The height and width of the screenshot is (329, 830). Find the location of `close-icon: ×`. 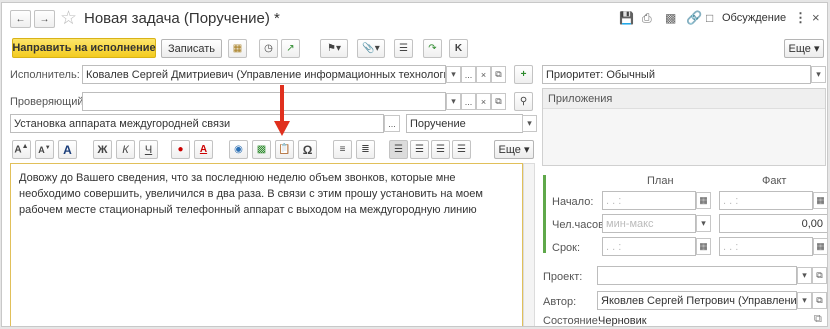

close-icon: × is located at coordinates (816, 17).